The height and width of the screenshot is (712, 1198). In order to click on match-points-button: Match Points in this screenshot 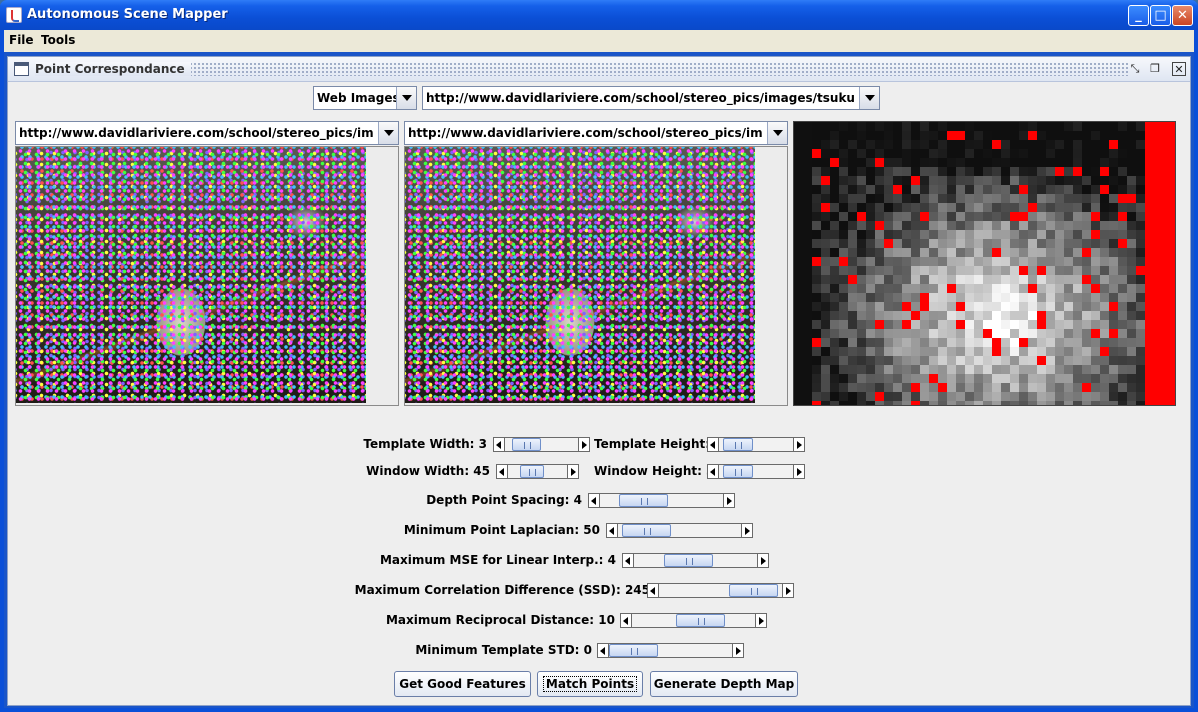, I will do `click(590, 684)`.